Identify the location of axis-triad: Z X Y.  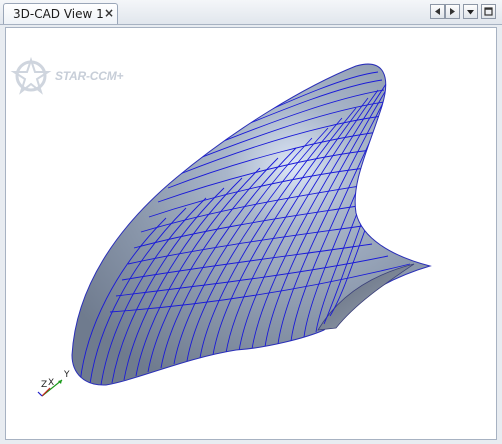
(54, 387).